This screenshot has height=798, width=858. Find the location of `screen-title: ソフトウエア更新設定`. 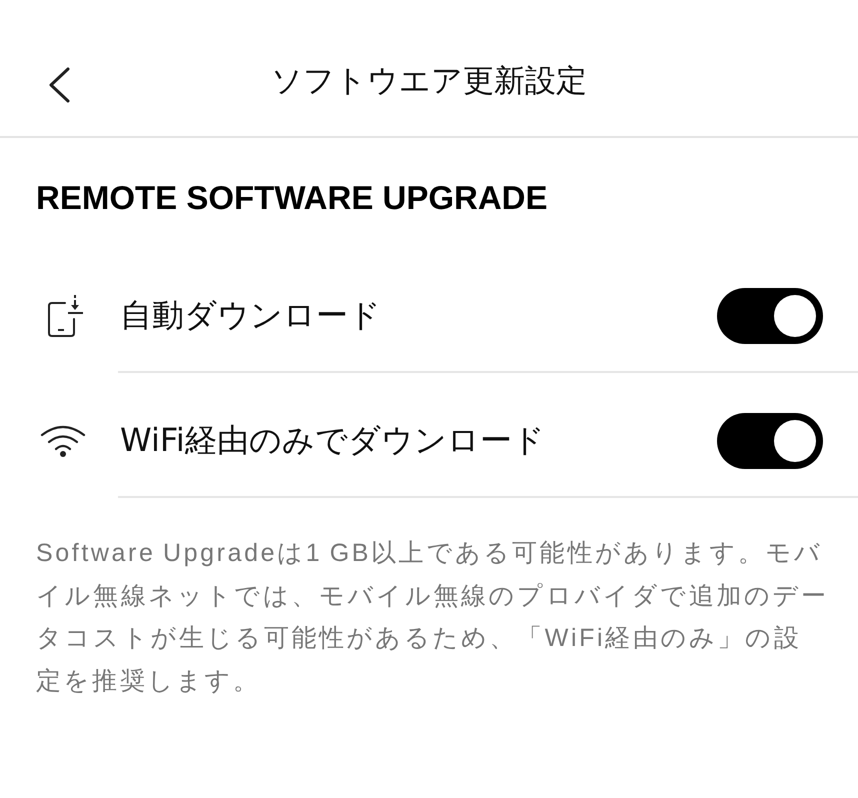

screen-title: ソフトウエア更新設定 is located at coordinates (429, 81).